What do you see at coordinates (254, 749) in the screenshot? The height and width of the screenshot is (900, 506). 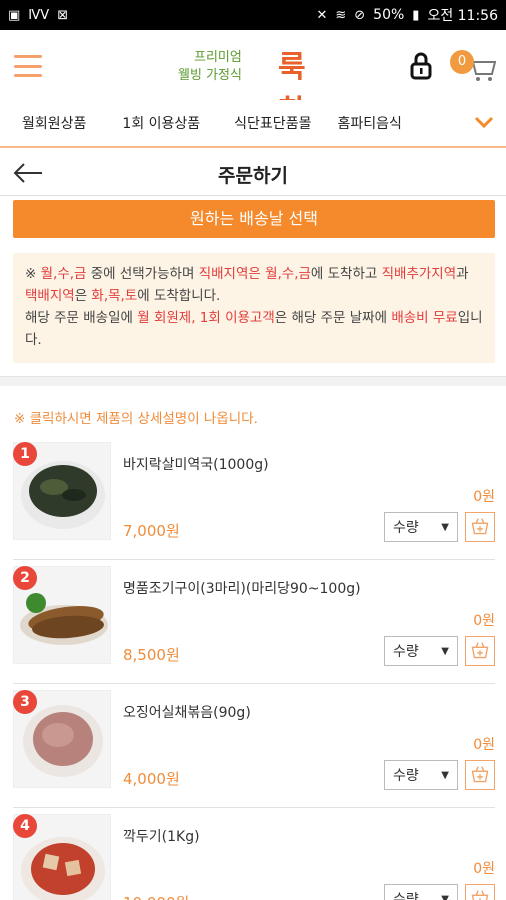 I see `product-item: 3 오징어실채볶음(90g) 0원 4,000원 수량 ▼` at bounding box center [254, 749].